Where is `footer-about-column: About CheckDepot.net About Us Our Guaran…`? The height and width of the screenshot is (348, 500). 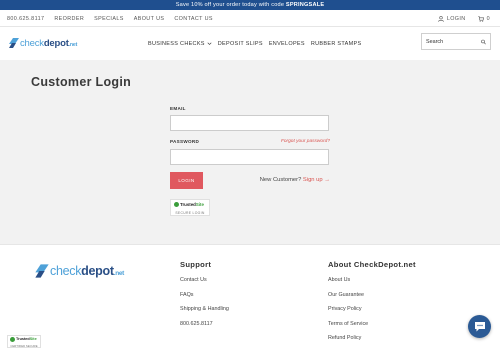 footer-about-column: About CheckDepot.net About Us Our Guaran… is located at coordinates (372, 304).